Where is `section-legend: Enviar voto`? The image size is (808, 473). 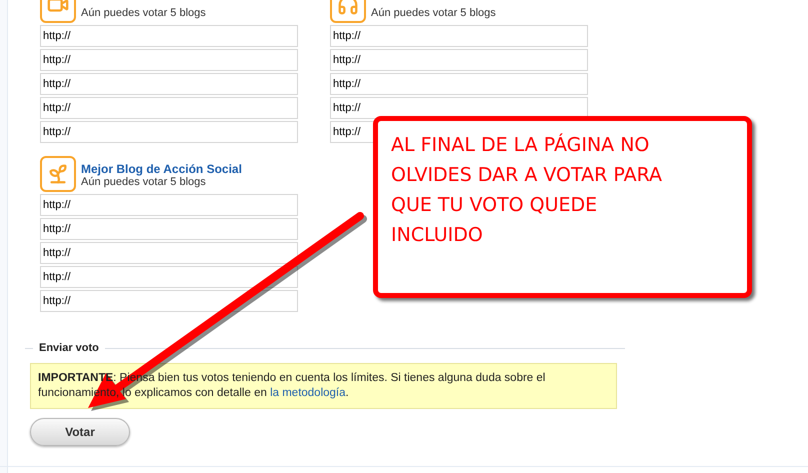 section-legend: Enviar voto is located at coordinates (69, 348).